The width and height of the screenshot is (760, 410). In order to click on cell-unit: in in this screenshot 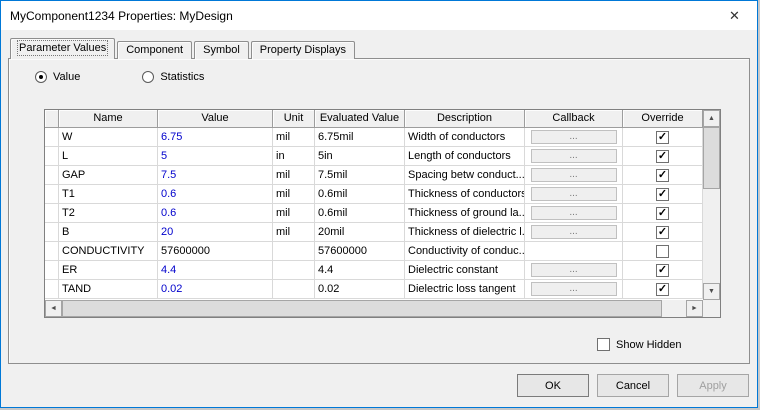, I will do `click(294, 156)`.